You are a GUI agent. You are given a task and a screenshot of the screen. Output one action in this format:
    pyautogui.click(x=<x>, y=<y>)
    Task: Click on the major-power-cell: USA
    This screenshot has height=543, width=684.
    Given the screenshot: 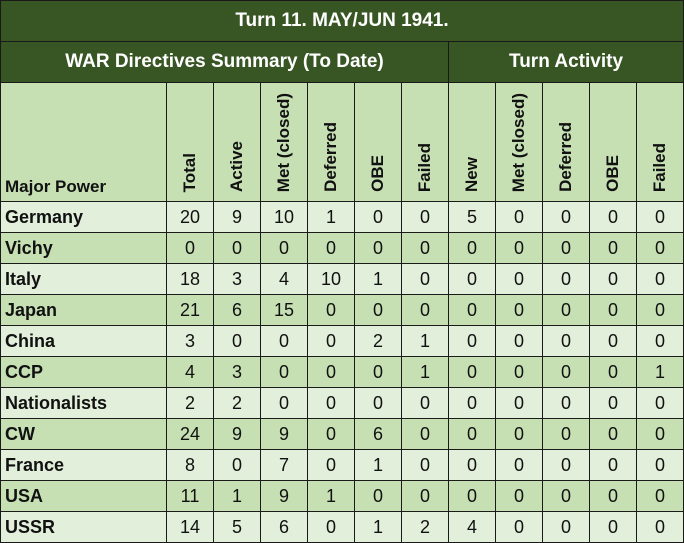 What is the action you would take?
    pyautogui.click(x=83, y=496)
    